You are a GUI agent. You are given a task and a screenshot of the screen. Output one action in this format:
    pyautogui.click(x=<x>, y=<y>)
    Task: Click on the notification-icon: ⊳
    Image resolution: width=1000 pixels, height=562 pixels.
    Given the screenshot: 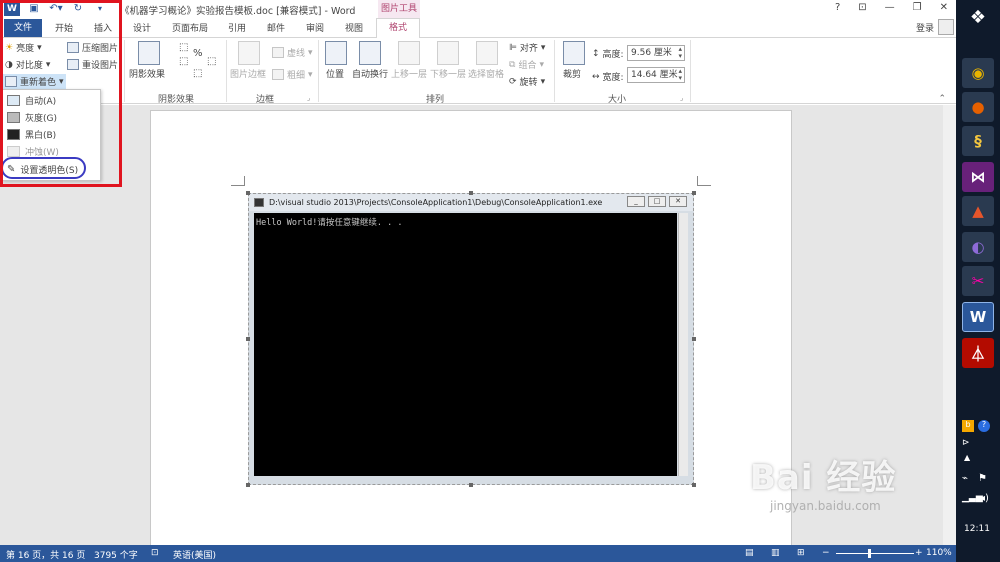 What is the action you would take?
    pyautogui.click(x=966, y=443)
    